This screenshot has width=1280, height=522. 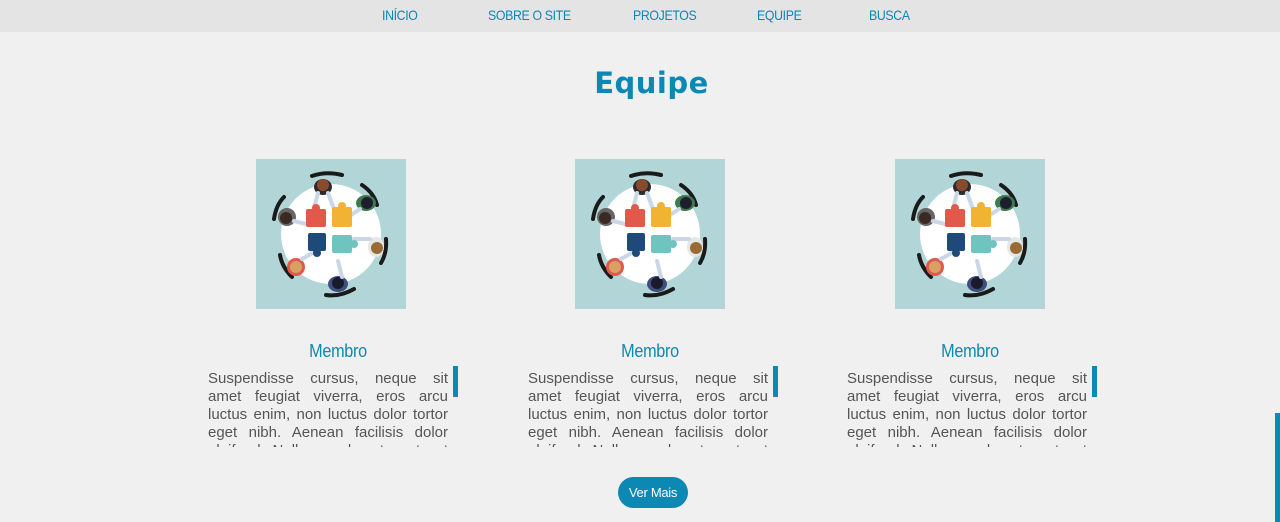 What do you see at coordinates (1277, 467) in the screenshot?
I see `scroll-indicator` at bounding box center [1277, 467].